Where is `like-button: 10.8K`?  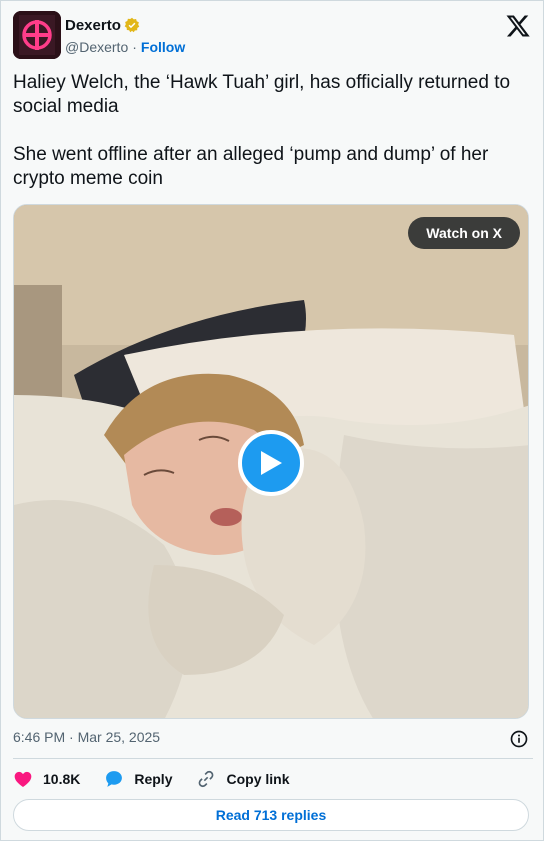
like-button: 10.8K is located at coordinates (46, 779).